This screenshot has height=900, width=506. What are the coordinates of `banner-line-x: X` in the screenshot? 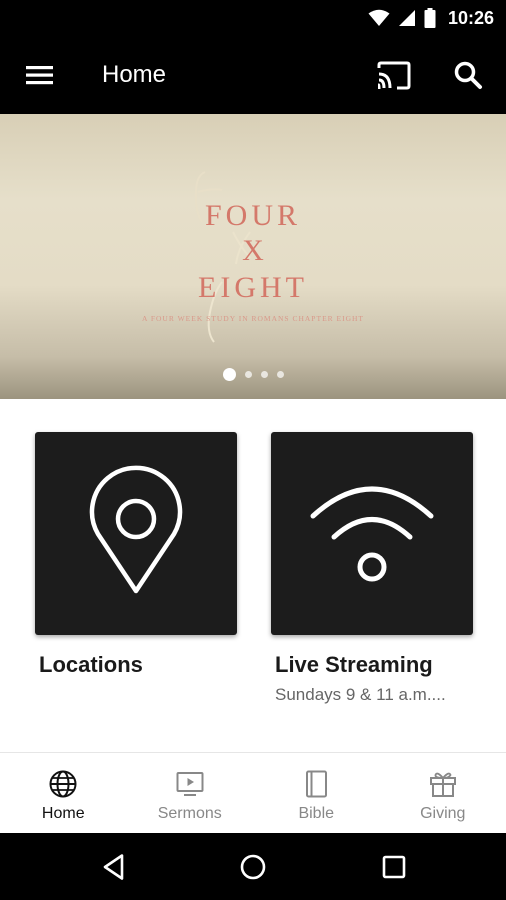 It's located at (253, 250).